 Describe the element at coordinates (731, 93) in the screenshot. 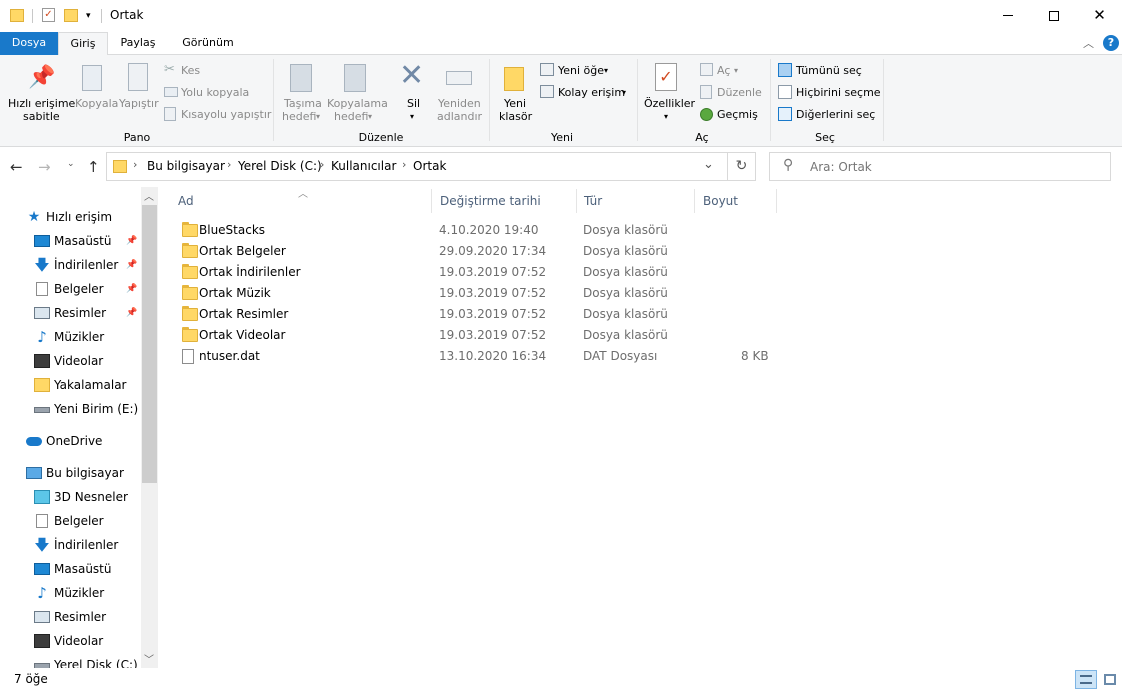

I see `edit-button: Düzenle` at that location.